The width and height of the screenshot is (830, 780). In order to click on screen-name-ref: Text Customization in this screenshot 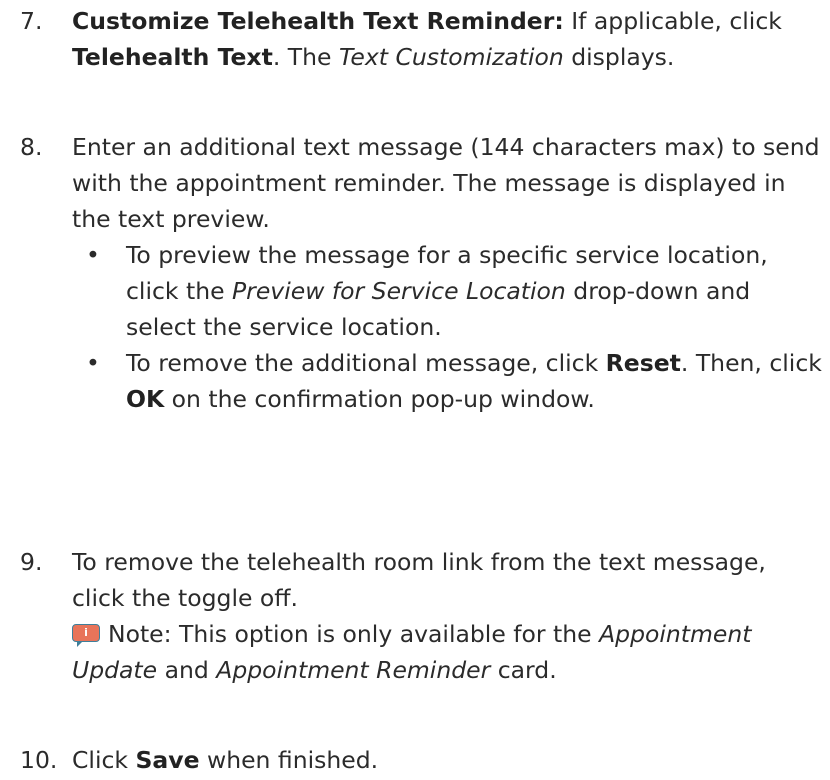, I will do `click(451, 57)`.